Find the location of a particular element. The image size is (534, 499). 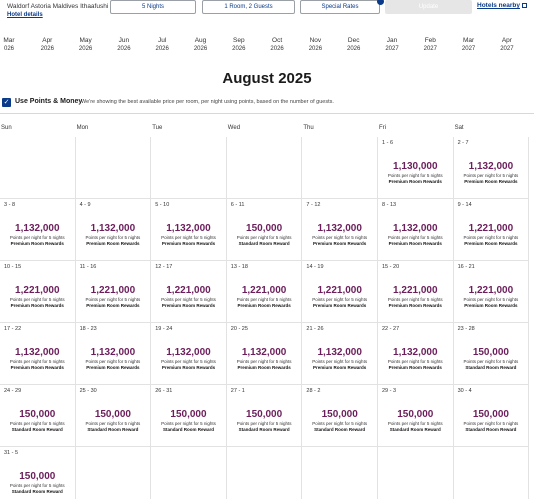

month-tab: Feb 2027 is located at coordinates (430, 45).